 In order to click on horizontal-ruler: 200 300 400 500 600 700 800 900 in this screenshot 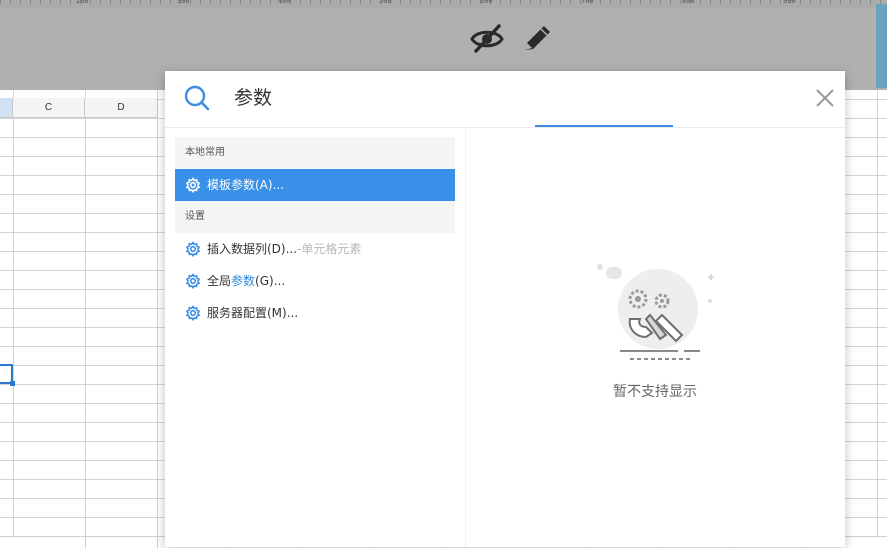, I will do `click(443, 4)`.